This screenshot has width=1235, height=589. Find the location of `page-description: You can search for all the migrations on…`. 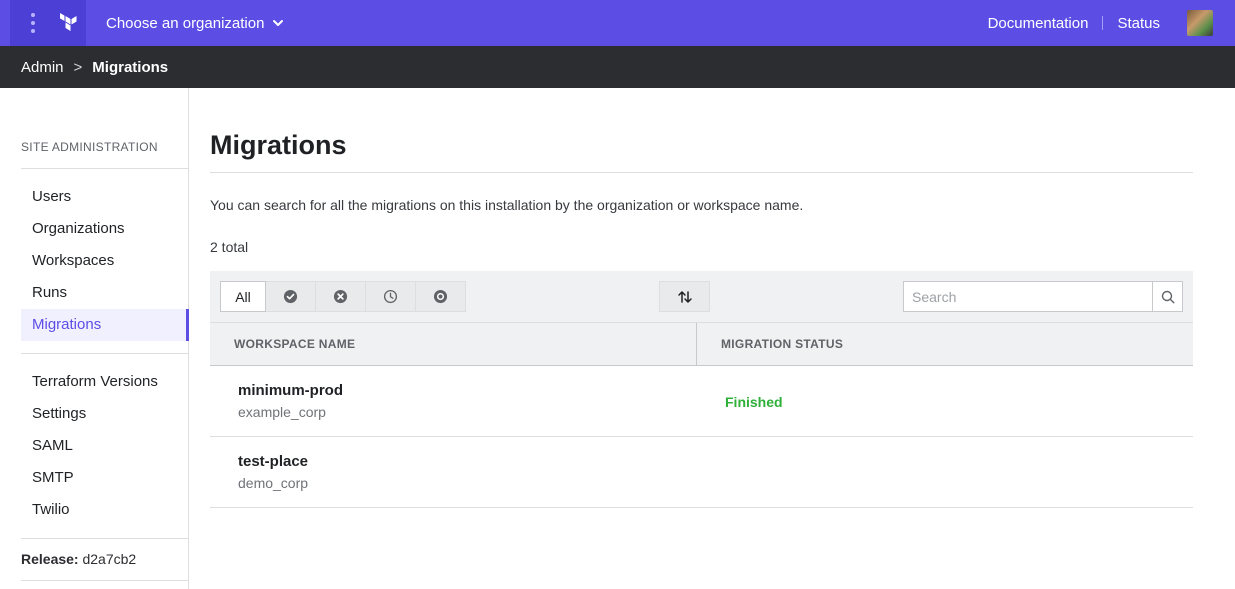

page-description: You can search for all the migrations on… is located at coordinates (507, 205).